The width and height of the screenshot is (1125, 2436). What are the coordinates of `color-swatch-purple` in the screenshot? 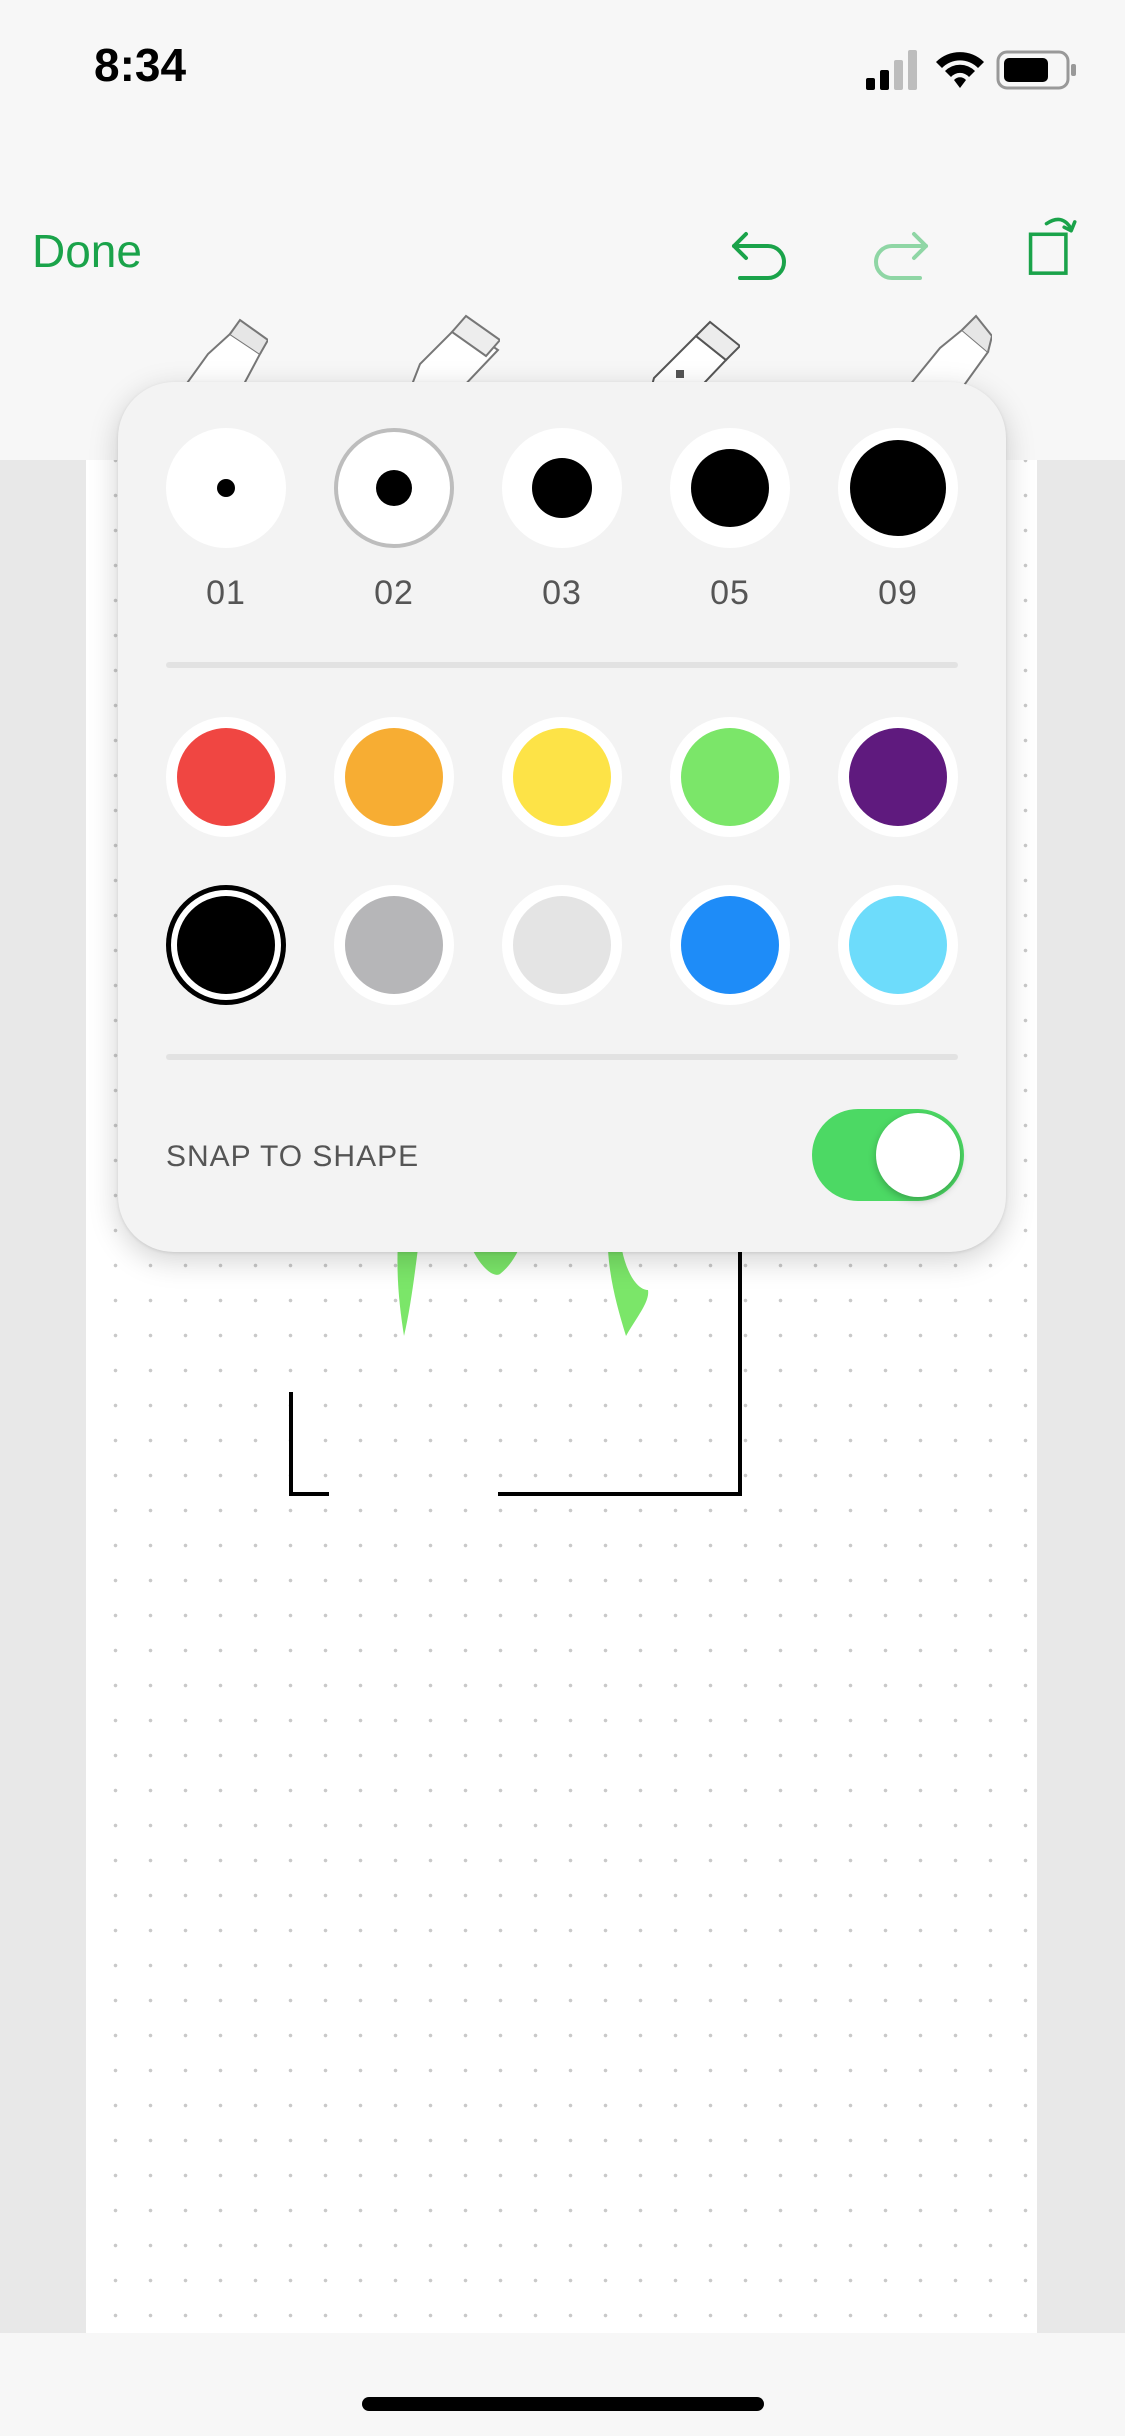 It's located at (898, 777).